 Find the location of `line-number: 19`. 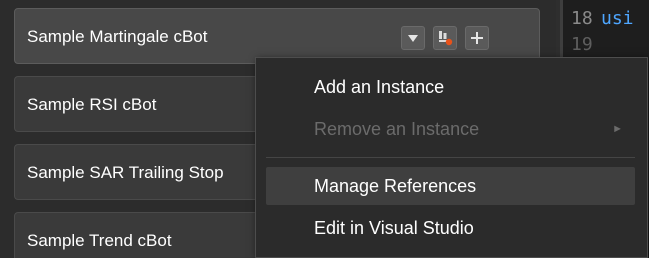

line-number: 19 is located at coordinates (582, 44).